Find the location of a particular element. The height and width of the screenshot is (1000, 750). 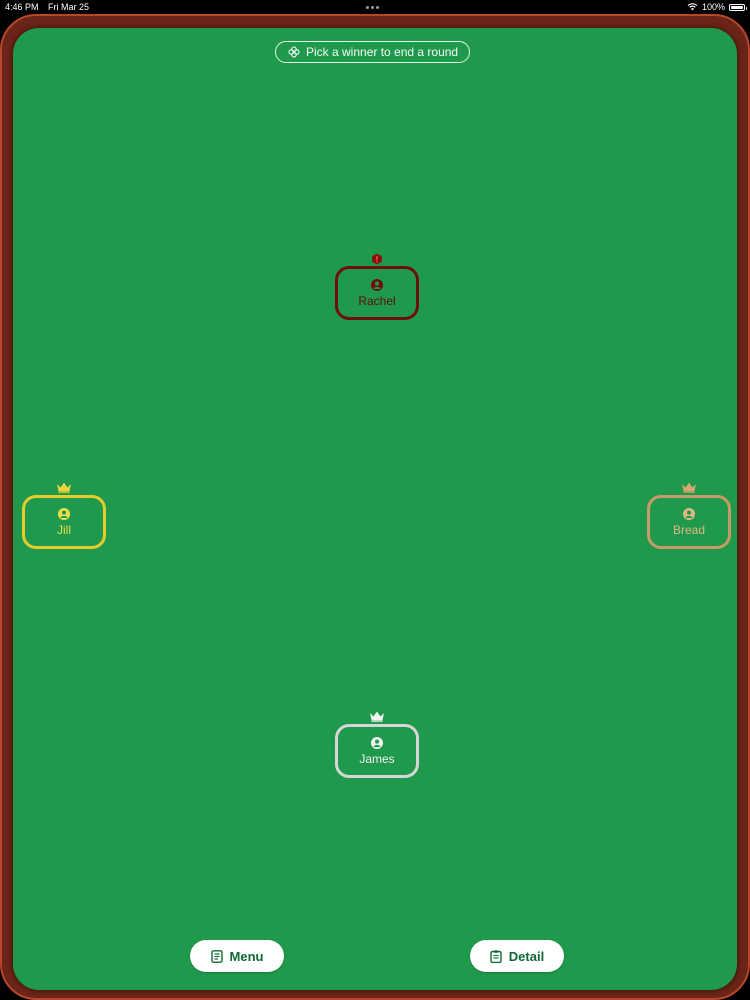

player-seat-jill: Jill is located at coordinates (64, 522).